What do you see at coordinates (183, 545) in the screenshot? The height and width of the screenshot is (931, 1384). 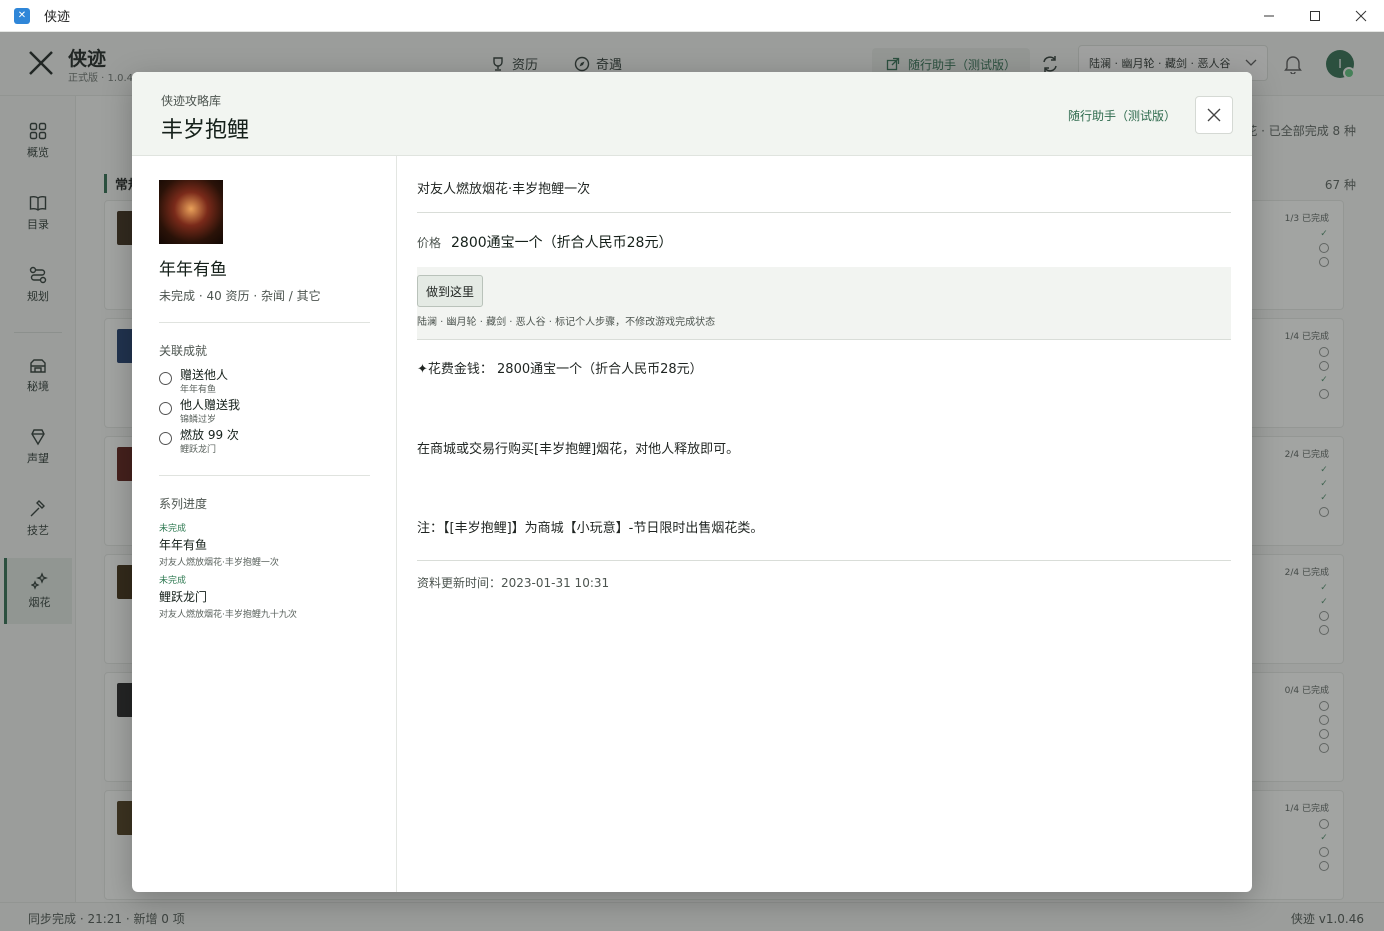 I see `series-name: 年年有鱼` at bounding box center [183, 545].